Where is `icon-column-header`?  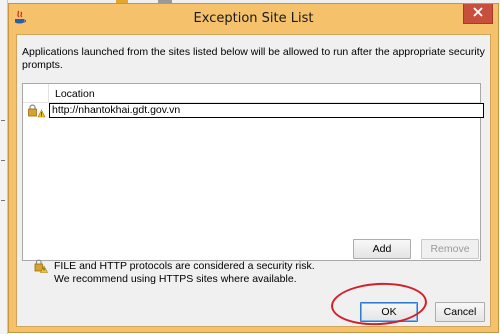 icon-column-header is located at coordinates (36, 93).